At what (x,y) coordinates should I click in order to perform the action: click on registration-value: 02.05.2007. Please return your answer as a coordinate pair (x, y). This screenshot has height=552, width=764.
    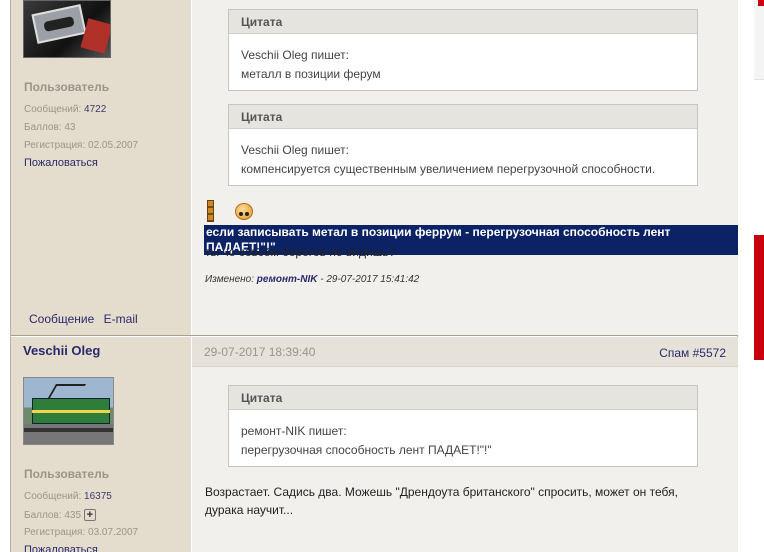
    Looking at the image, I should click on (113, 145).